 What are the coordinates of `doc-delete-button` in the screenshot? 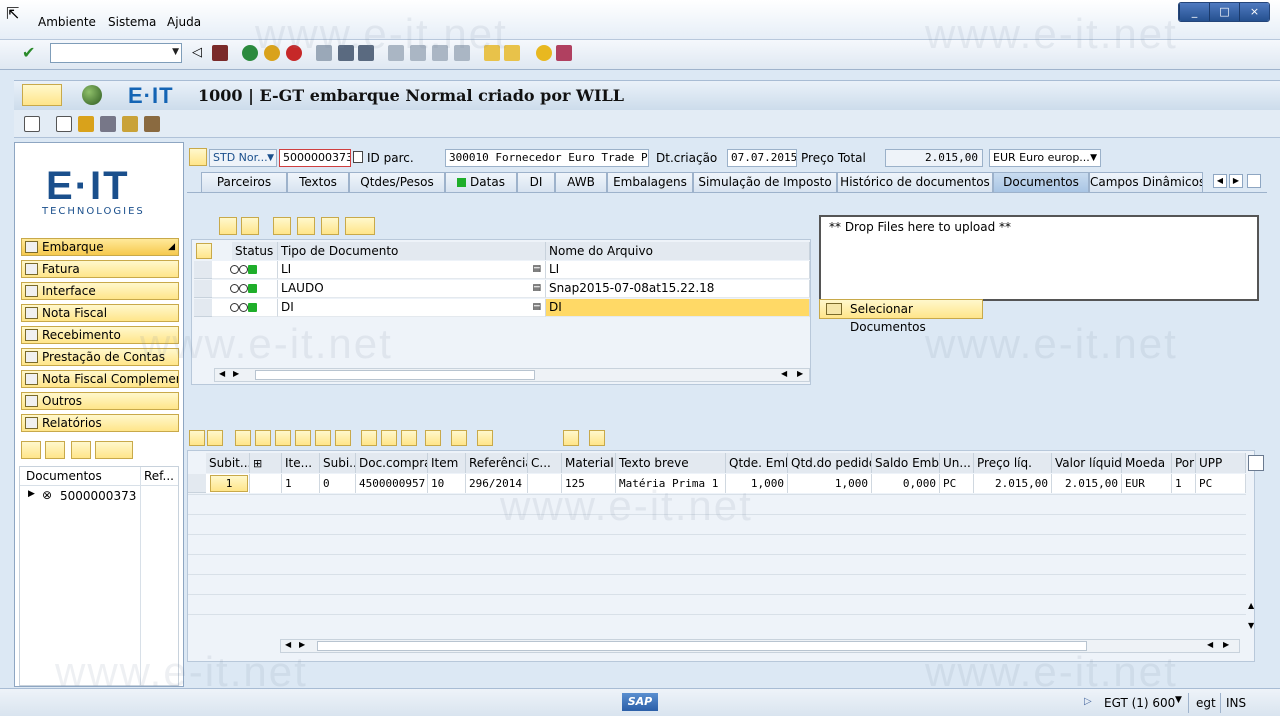 It's located at (250, 226).